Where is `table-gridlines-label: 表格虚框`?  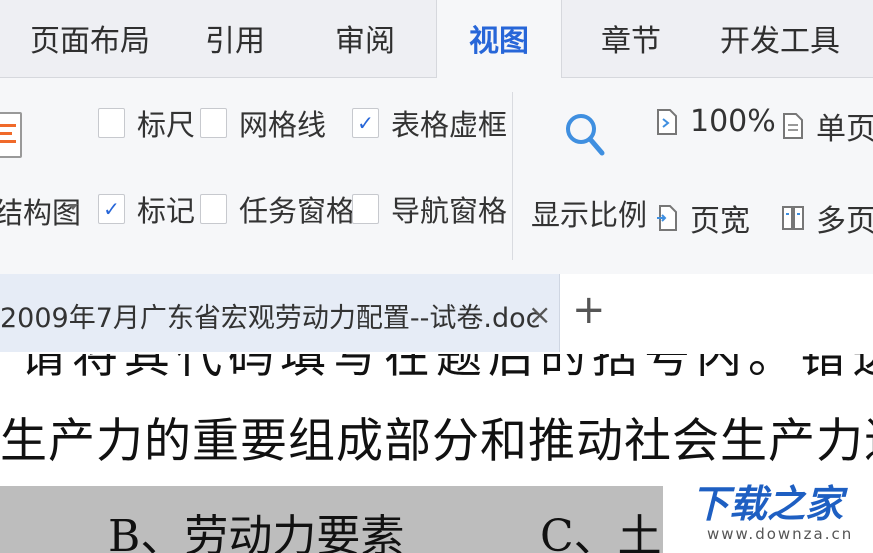
table-gridlines-label: 表格虚框 is located at coordinates (449, 125).